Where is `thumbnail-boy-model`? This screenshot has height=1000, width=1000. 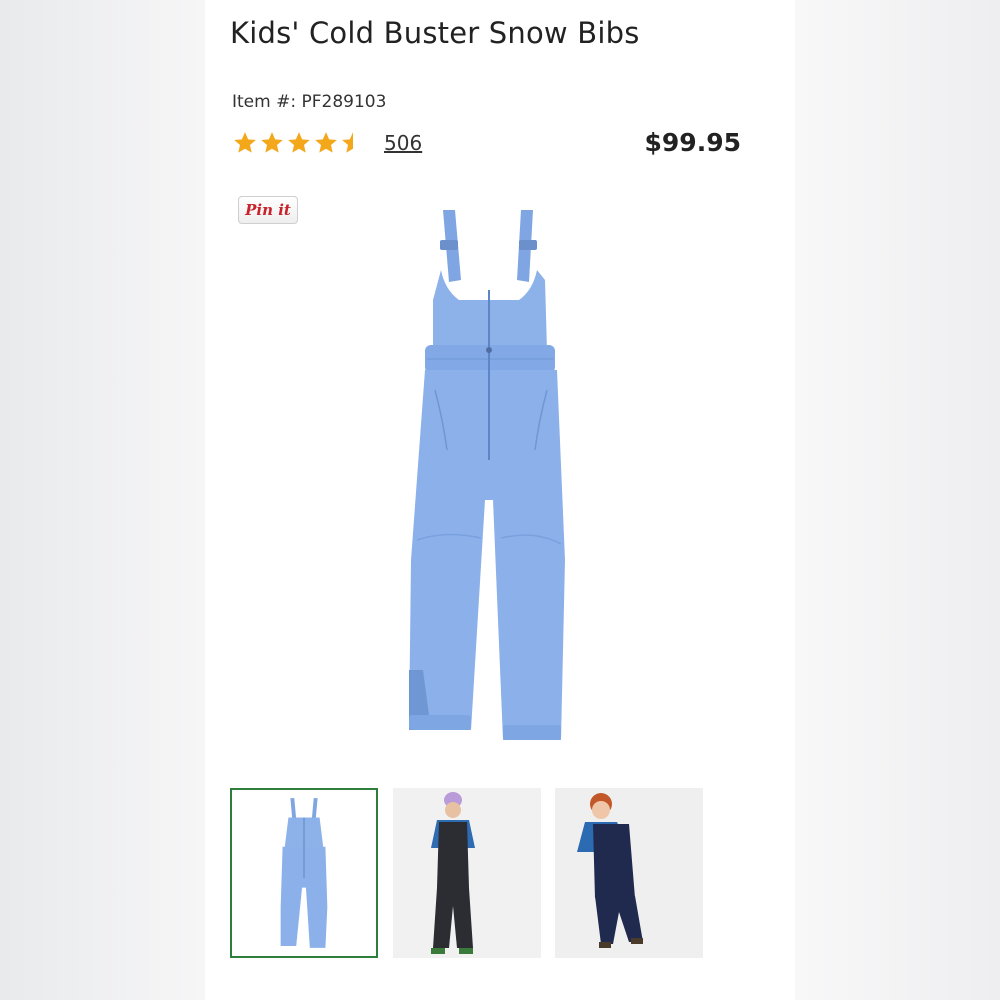
thumbnail-boy-model is located at coordinates (629, 873).